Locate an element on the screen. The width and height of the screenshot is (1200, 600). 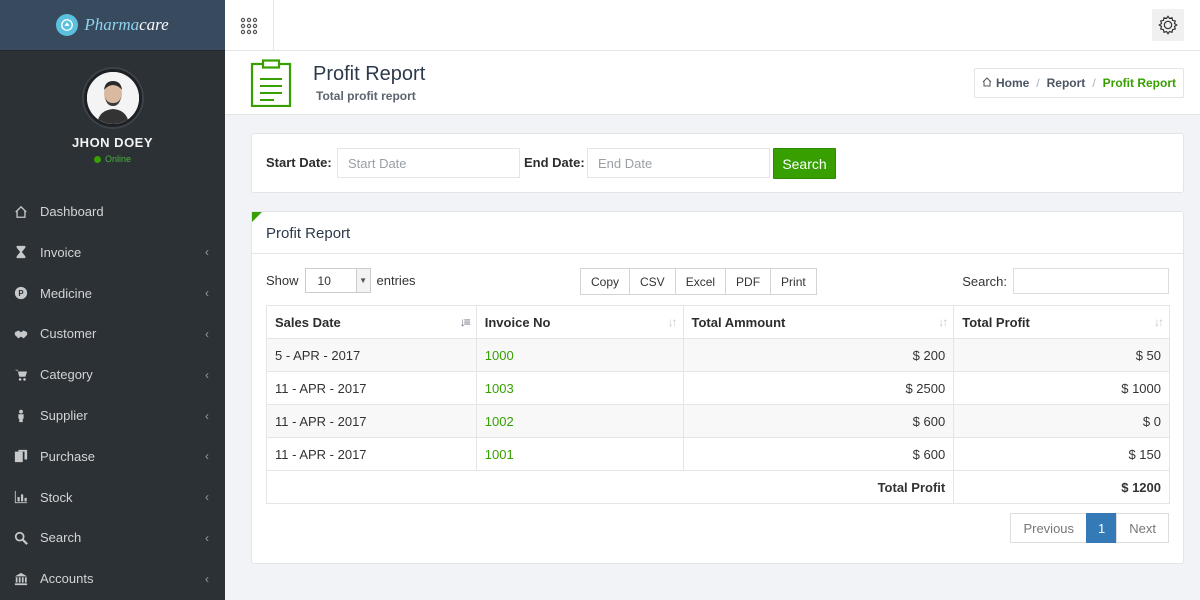
total-profit-cell: $ 0 is located at coordinates (1061, 421).